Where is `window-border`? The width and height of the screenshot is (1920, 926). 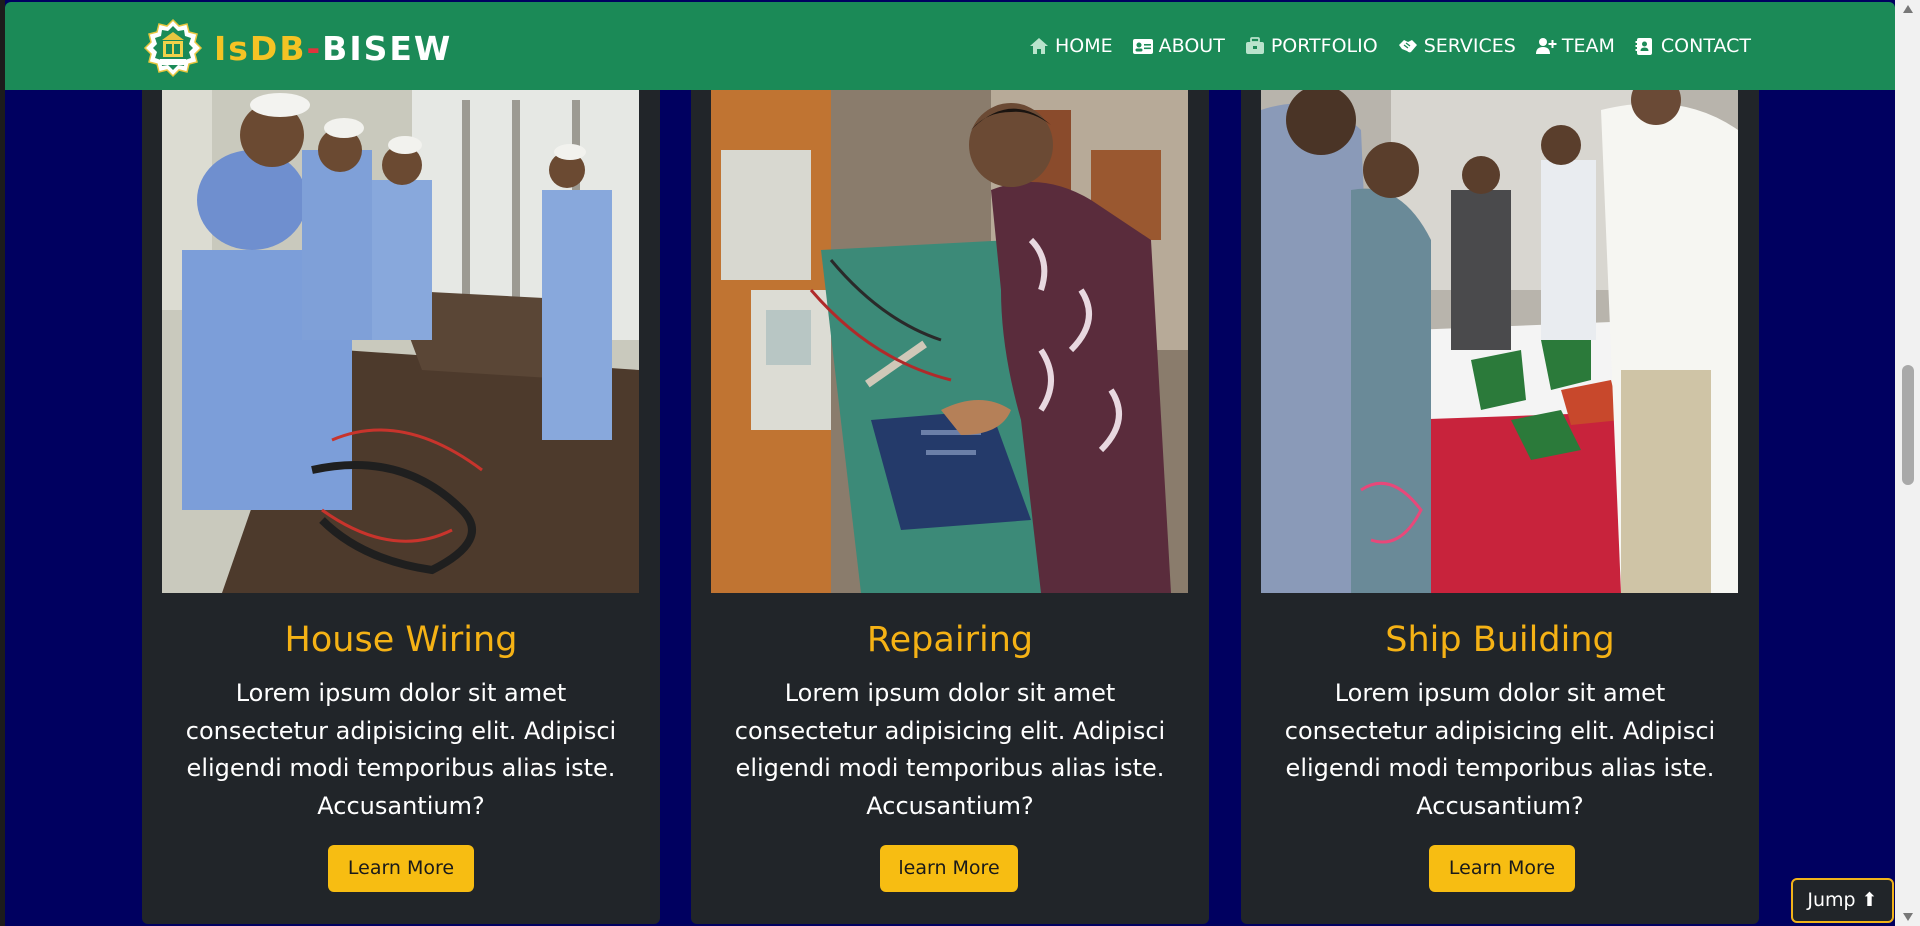 window-border is located at coordinates (2, 463).